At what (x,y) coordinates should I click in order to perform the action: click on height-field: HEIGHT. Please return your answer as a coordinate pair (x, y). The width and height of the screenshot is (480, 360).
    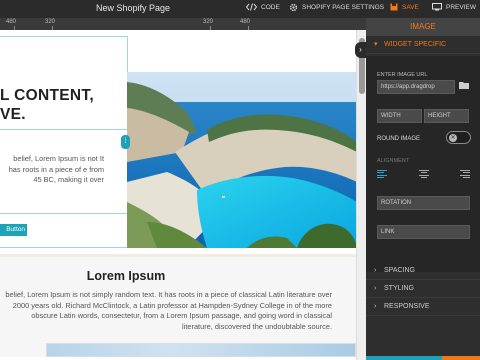
    Looking at the image, I should click on (446, 116).